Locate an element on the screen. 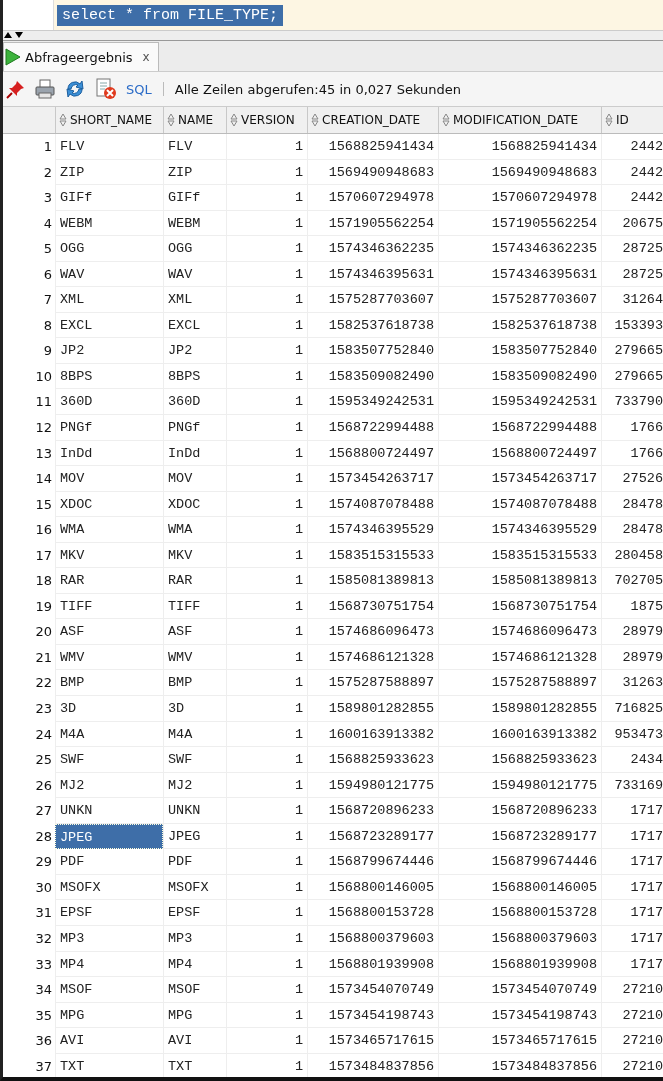 Image resolution: width=663 pixels, height=1081 pixels. table-cell: 1568800153728 is located at coordinates (519, 913).